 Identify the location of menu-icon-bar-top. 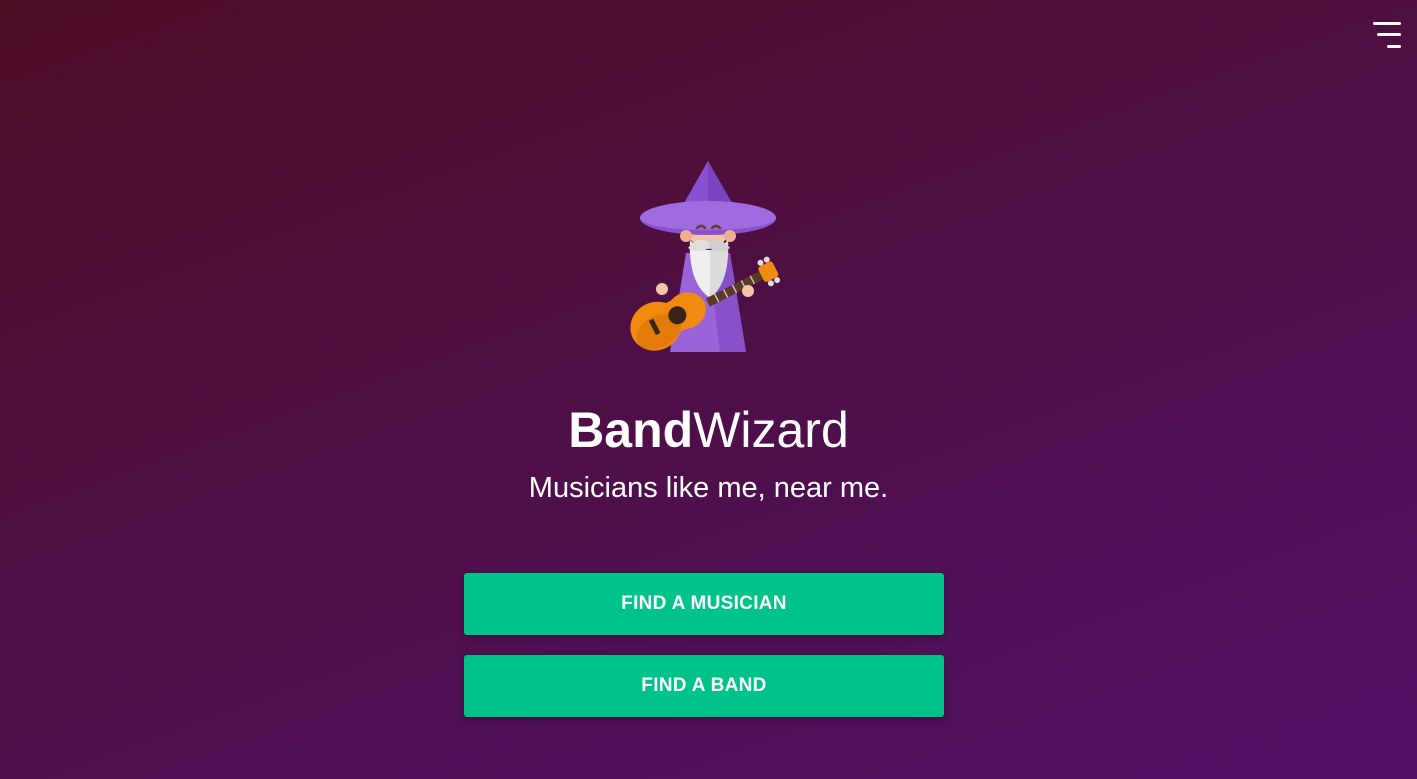
(1387, 23).